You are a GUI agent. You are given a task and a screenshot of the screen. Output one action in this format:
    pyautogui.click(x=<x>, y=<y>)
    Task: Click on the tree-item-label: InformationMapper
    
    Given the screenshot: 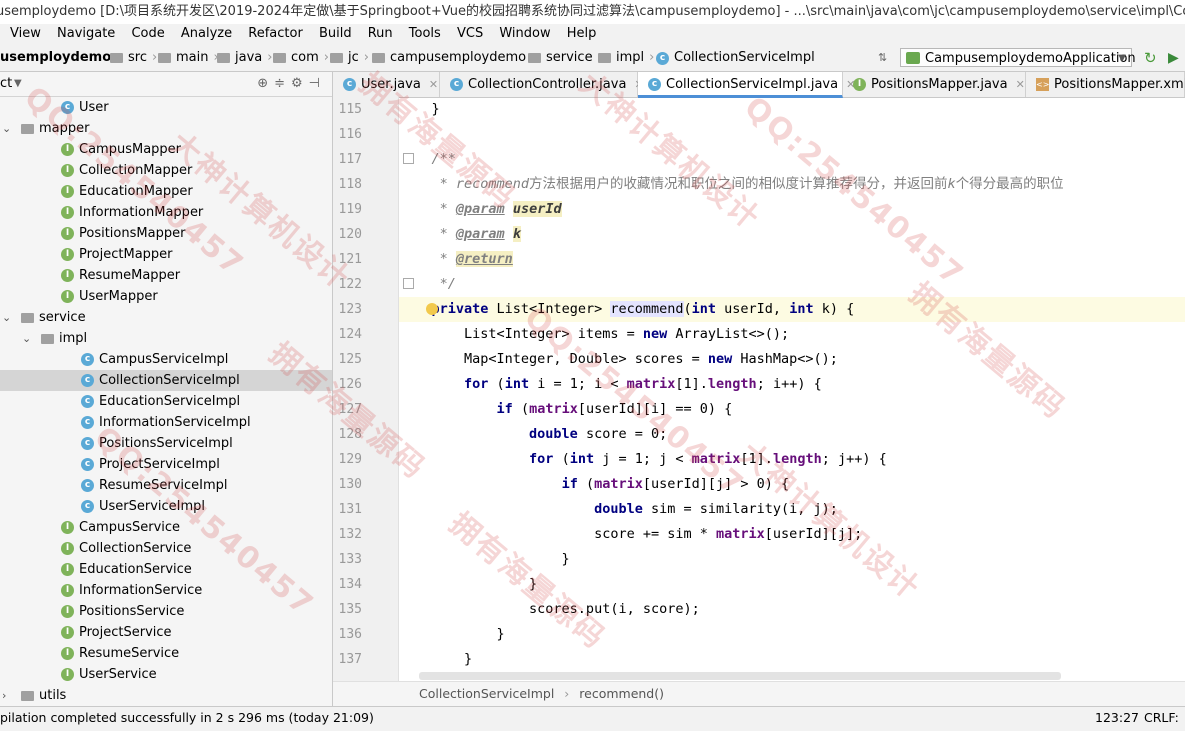 What is the action you would take?
    pyautogui.click(x=141, y=212)
    